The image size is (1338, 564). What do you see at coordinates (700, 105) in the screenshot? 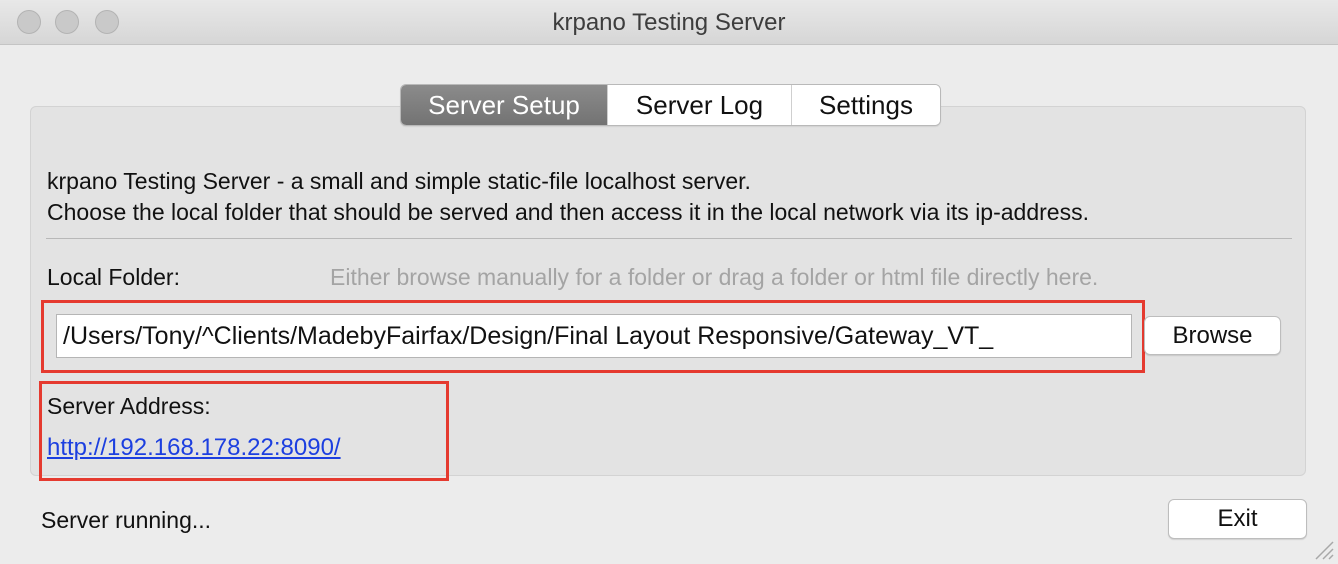
I see `tab-server-log: Server Log` at bounding box center [700, 105].